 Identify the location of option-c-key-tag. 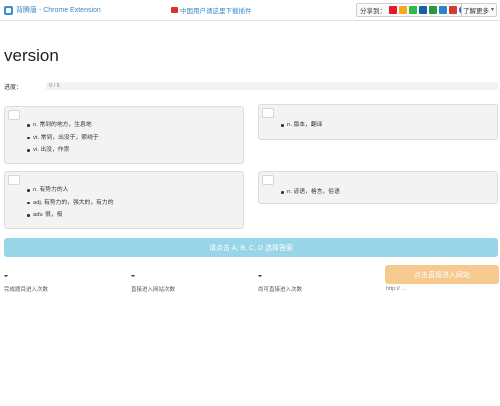
(14, 180).